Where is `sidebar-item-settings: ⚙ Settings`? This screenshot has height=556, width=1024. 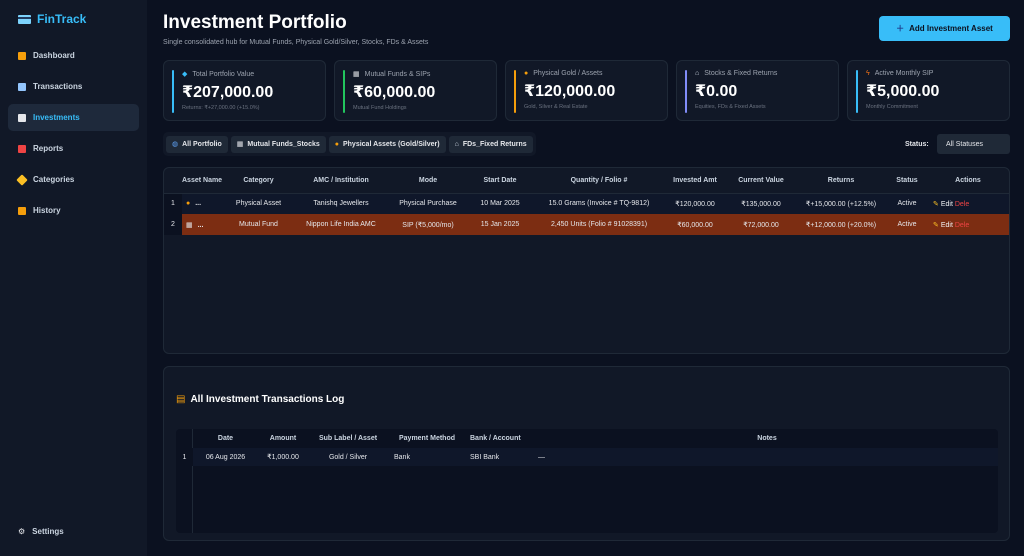 sidebar-item-settings: ⚙ Settings is located at coordinates (41, 531).